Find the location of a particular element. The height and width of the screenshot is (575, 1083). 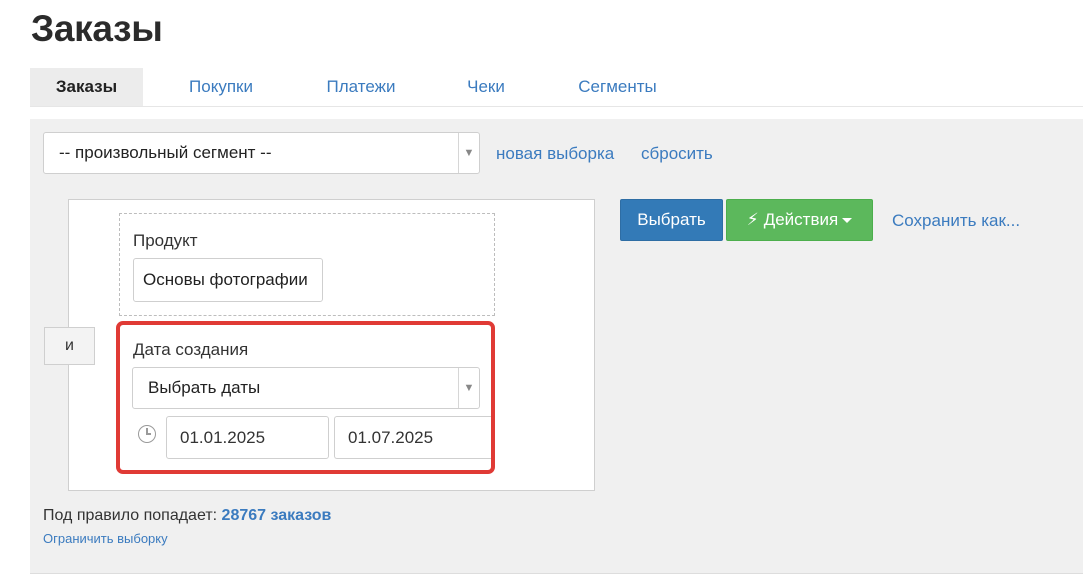

actions-dropdown-button: ⚡︎ Действия is located at coordinates (799, 220).